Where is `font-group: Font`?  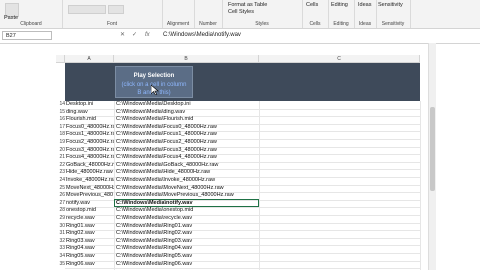 font-group: Font is located at coordinates (112, 14).